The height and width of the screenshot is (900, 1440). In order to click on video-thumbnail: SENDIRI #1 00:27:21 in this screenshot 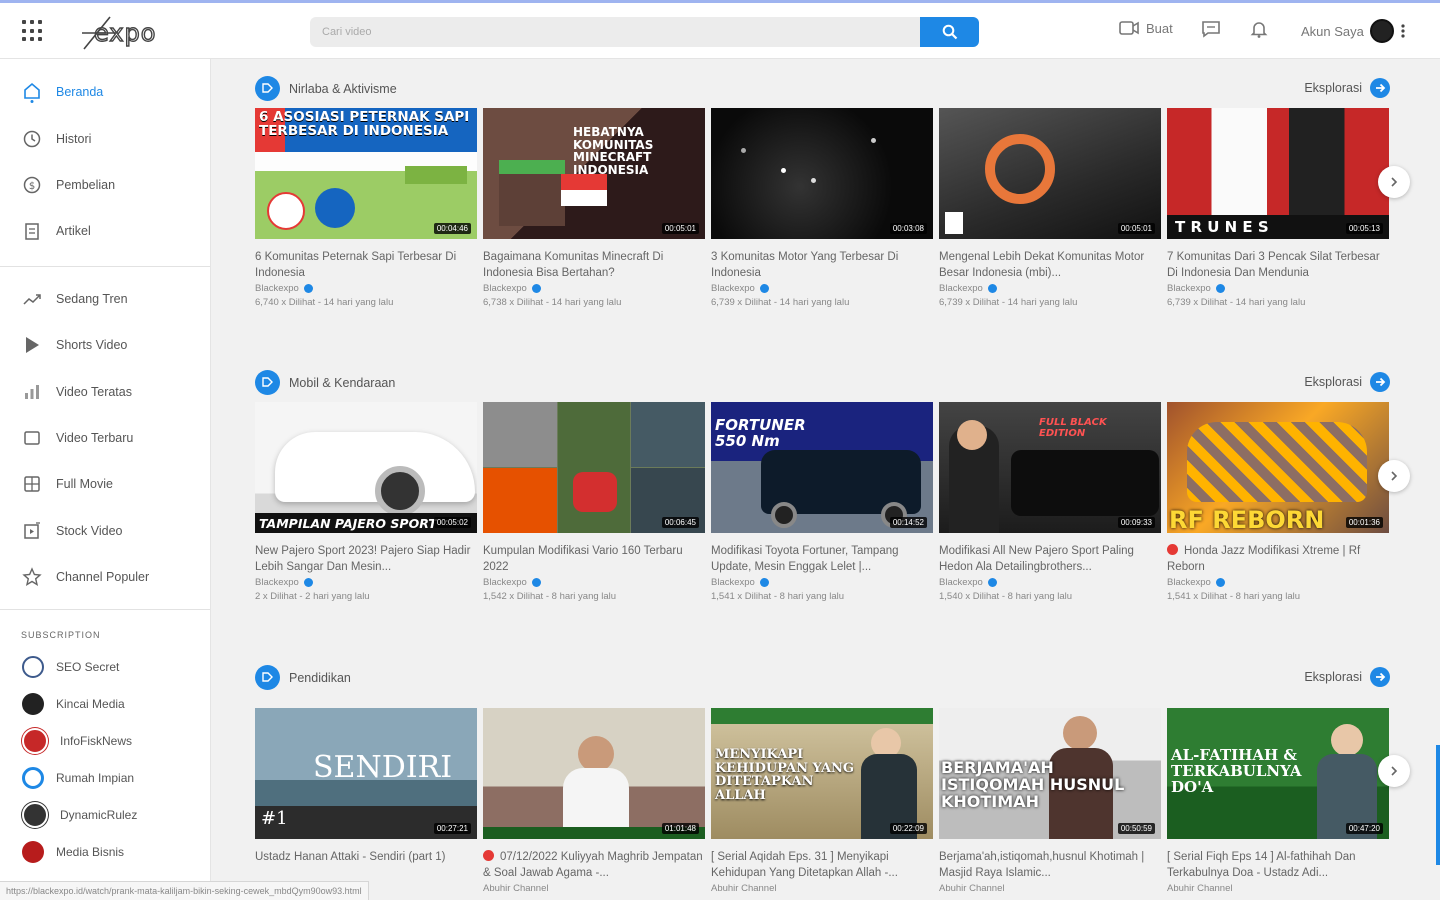, I will do `click(366, 773)`.